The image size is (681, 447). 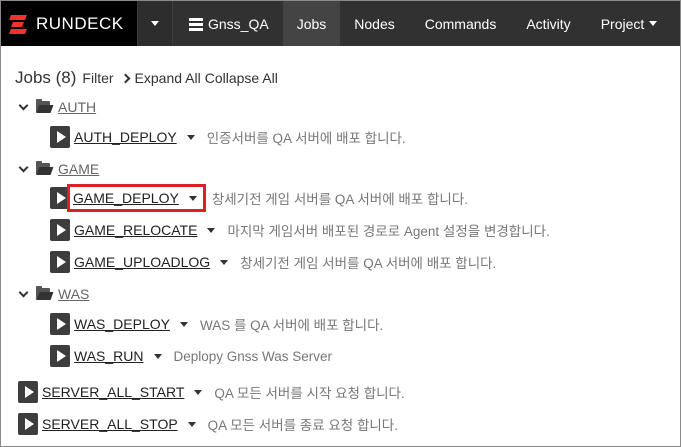 I want to click on brand: RUNDECK, so click(x=69, y=23).